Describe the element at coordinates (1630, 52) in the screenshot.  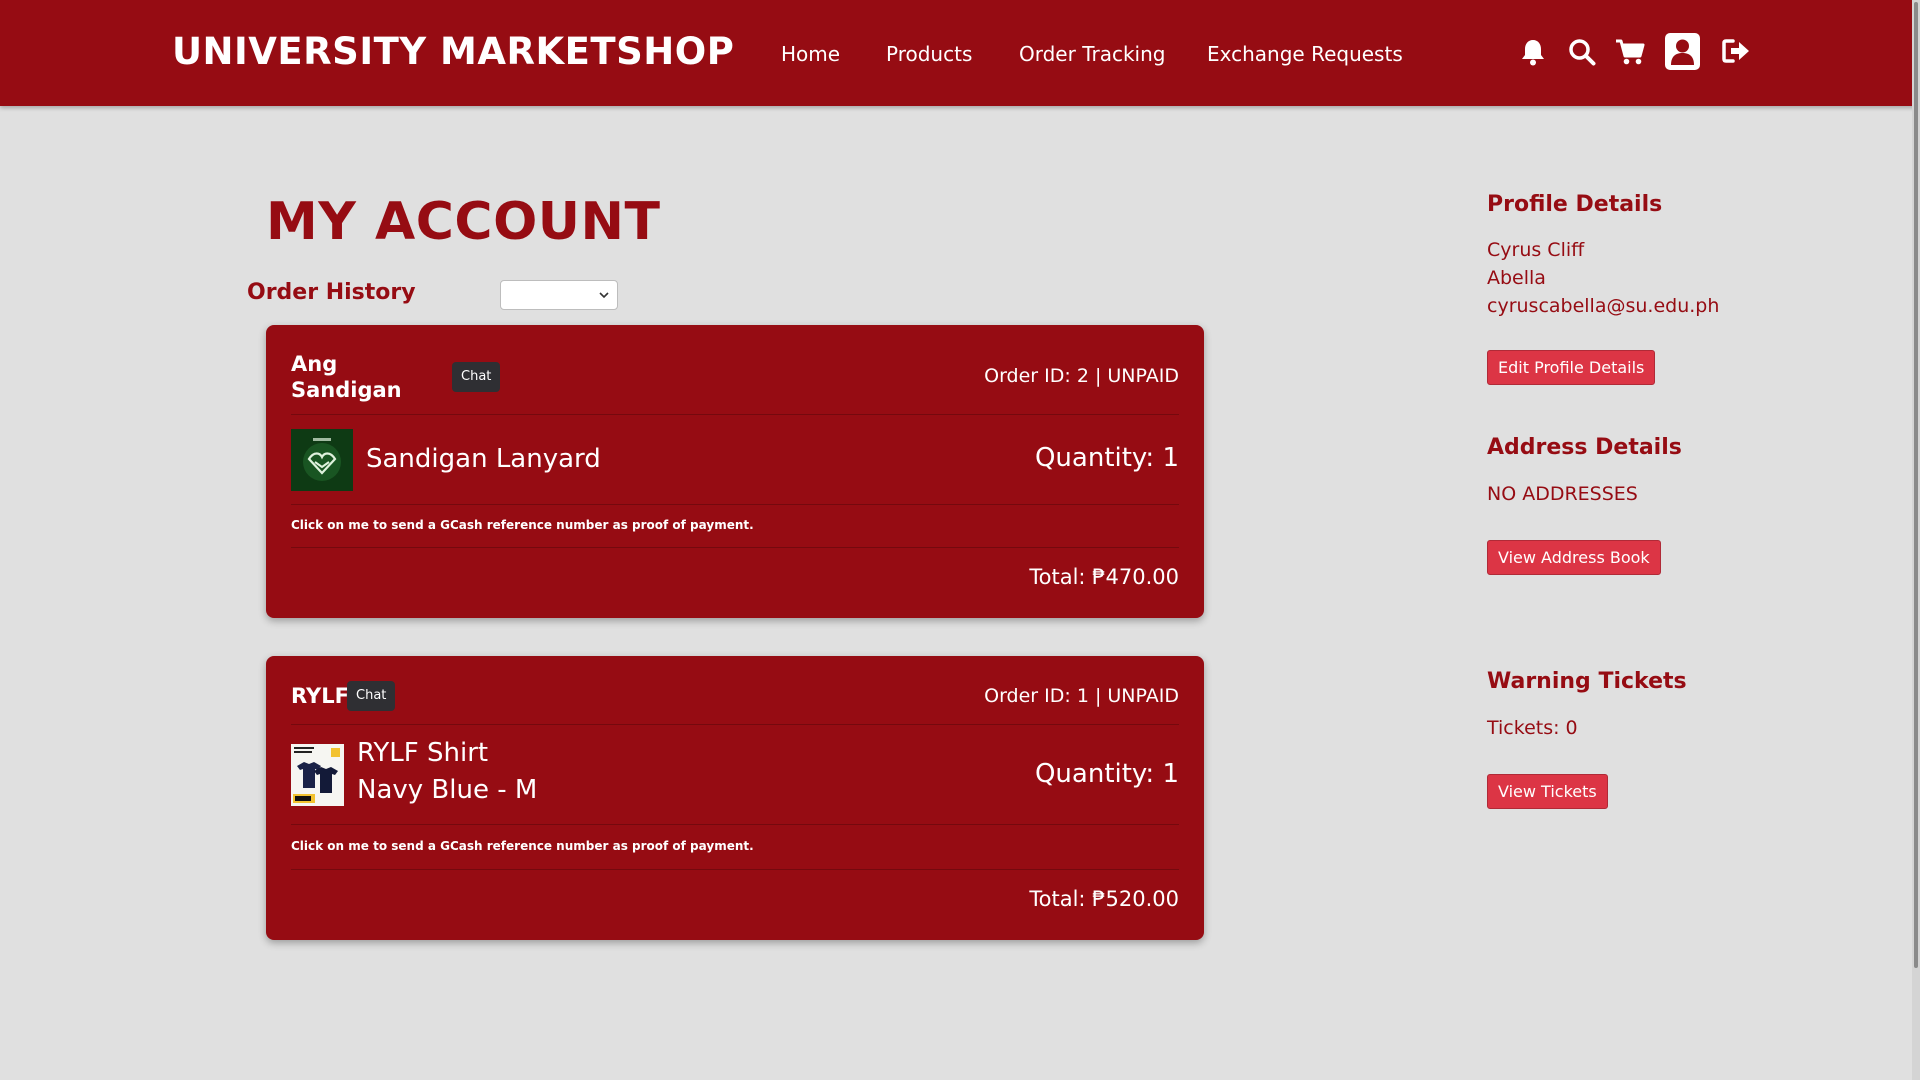
I see `cart-icon` at that location.